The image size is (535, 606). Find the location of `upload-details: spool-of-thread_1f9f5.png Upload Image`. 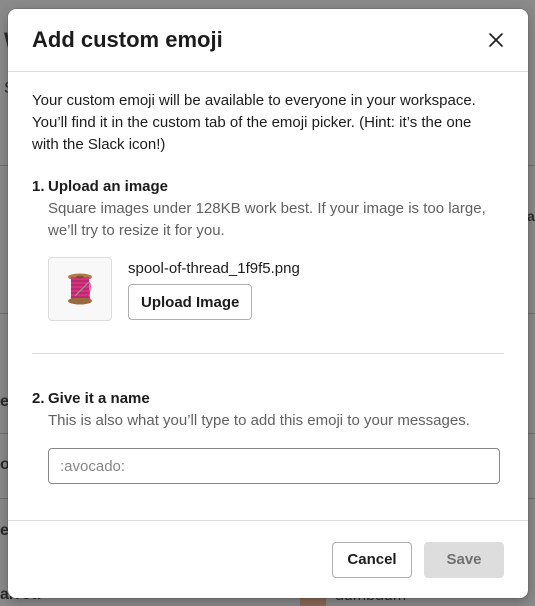

upload-details: spool-of-thread_1f9f5.png Upload Image is located at coordinates (214, 289).